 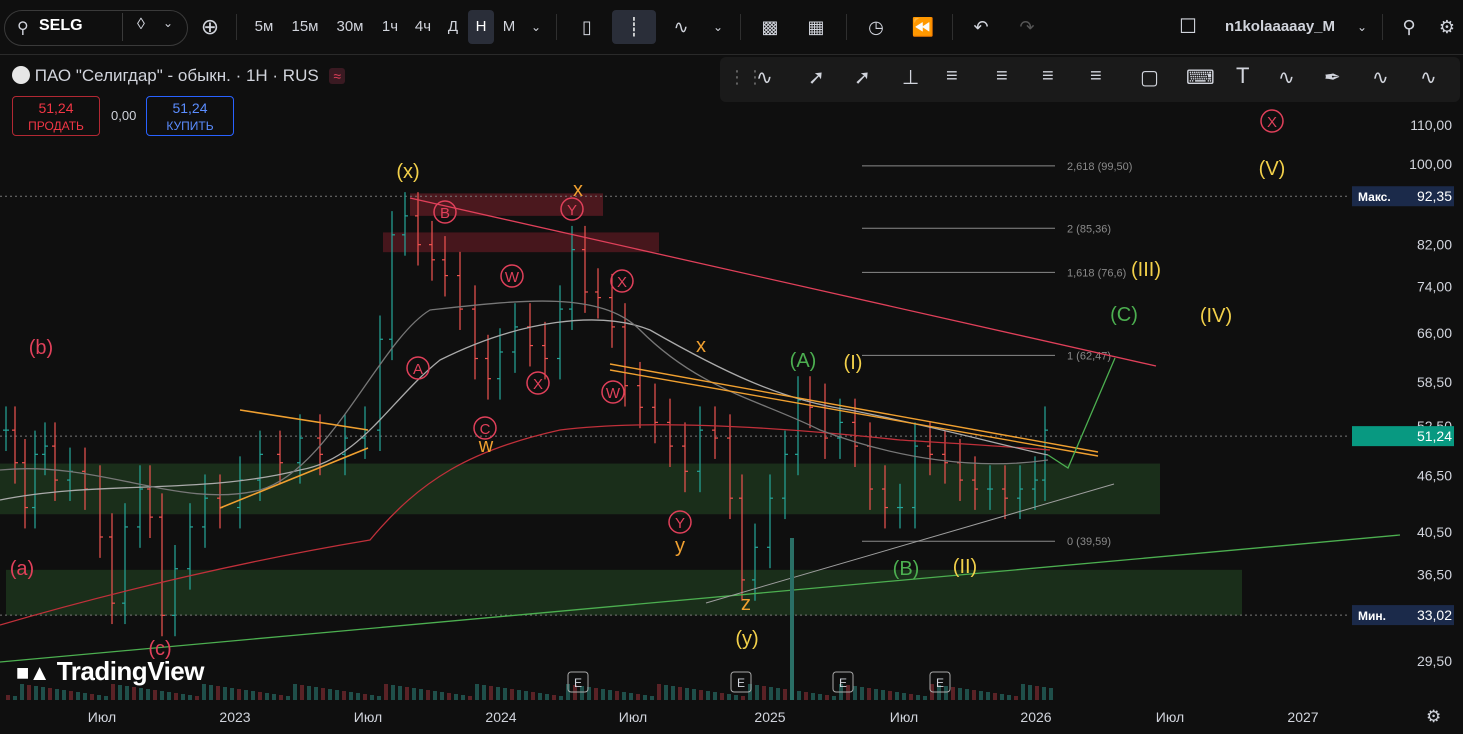 What do you see at coordinates (718, 27) in the screenshot?
I see `chart-type-dropdown-icon: ⌄` at bounding box center [718, 27].